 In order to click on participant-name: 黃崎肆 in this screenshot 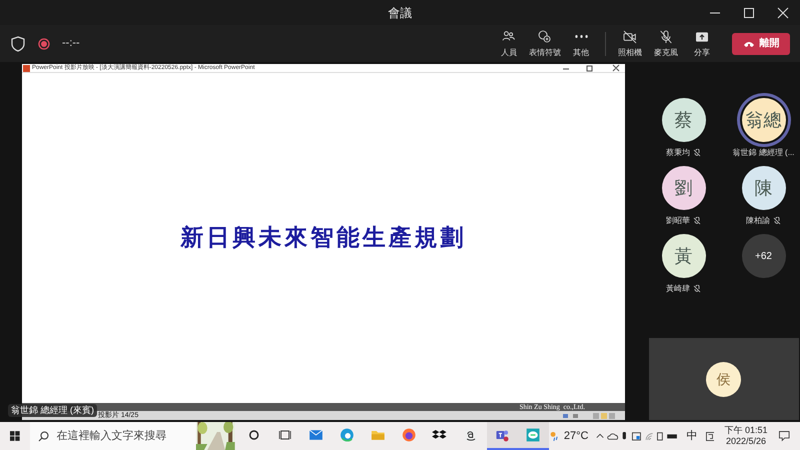, I will do `click(678, 289)`.